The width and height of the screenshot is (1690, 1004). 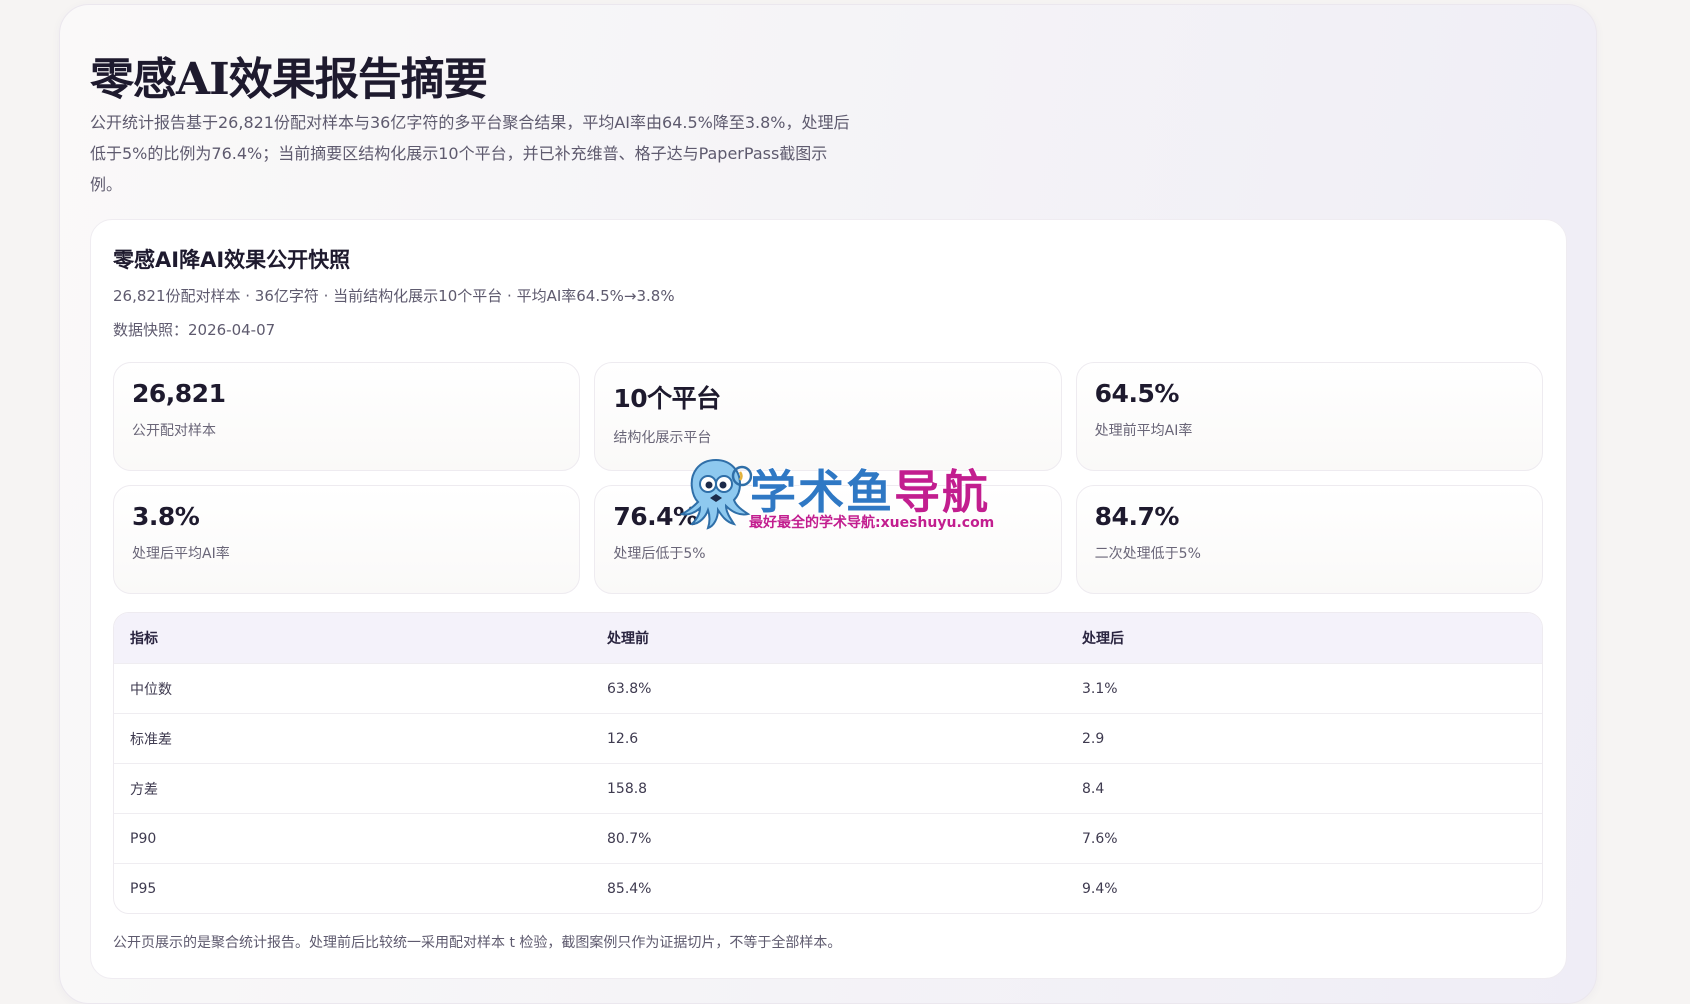 I want to click on stat-card-after-rate: 3.8% 处理后平均AI率, so click(x=347, y=539).